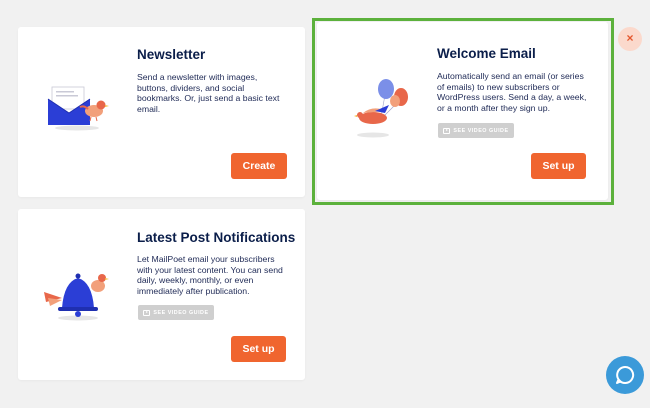  What do you see at coordinates (259, 166) in the screenshot?
I see `create-newsletter-button: Create` at bounding box center [259, 166].